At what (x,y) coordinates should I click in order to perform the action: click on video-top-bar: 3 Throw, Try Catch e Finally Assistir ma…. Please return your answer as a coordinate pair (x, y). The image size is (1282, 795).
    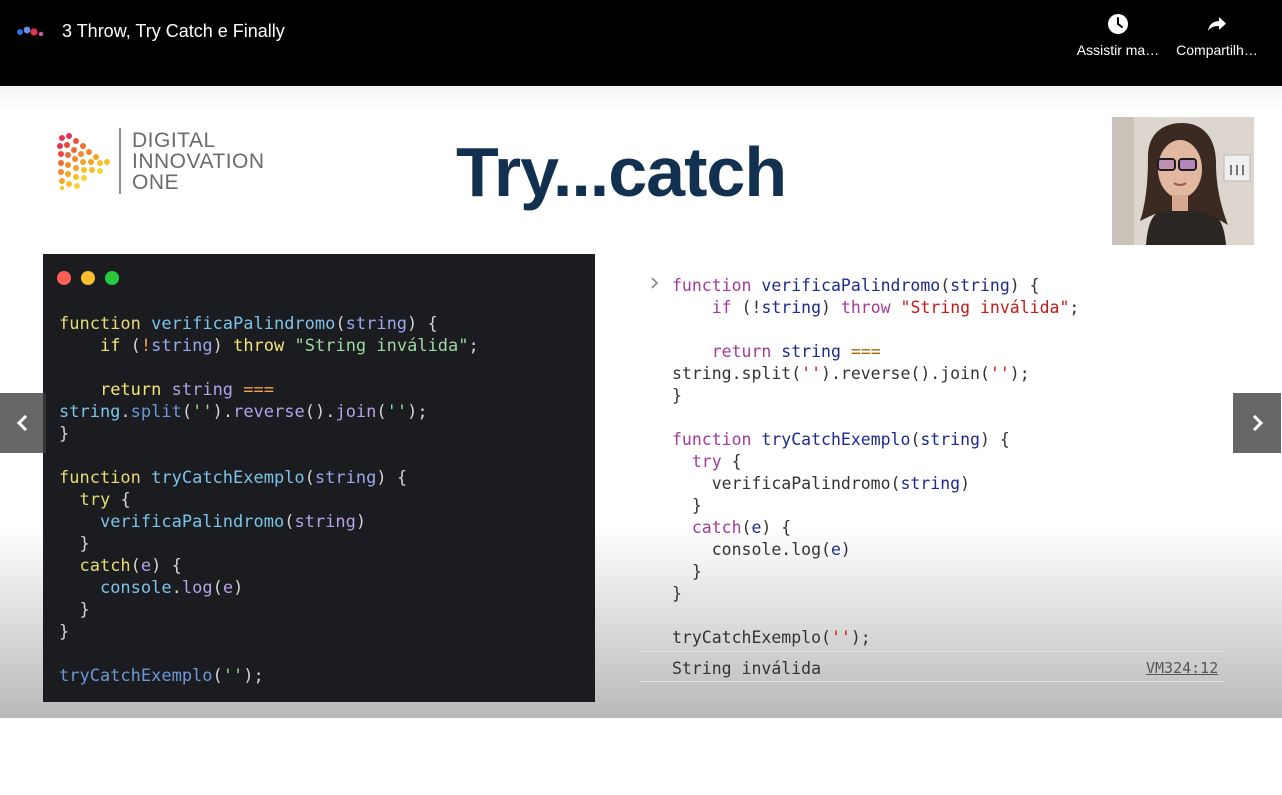
    Looking at the image, I should click on (641, 43).